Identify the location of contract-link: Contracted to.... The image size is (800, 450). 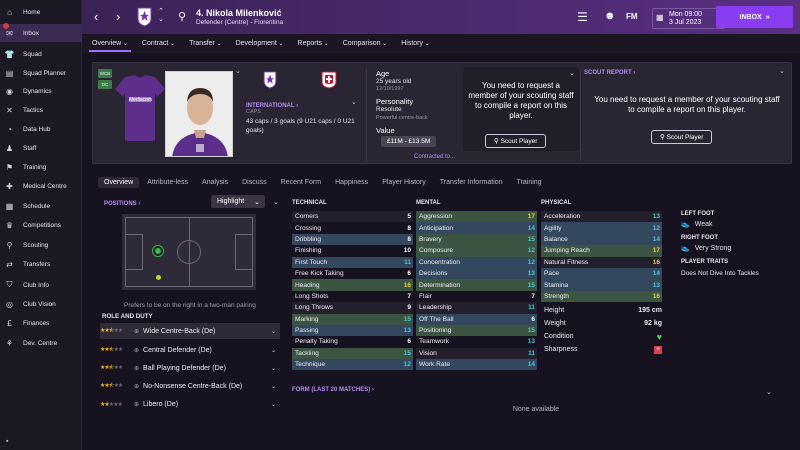
(434, 157).